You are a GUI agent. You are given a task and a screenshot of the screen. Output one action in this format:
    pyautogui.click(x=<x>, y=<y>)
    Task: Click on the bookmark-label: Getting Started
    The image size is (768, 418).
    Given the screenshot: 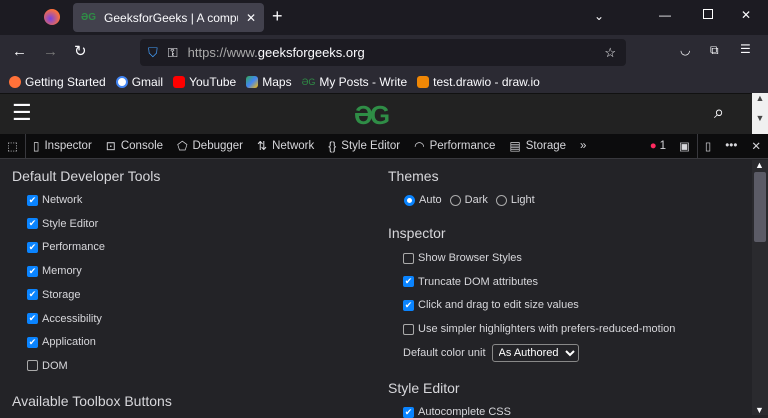 What is the action you would take?
    pyautogui.click(x=65, y=81)
    